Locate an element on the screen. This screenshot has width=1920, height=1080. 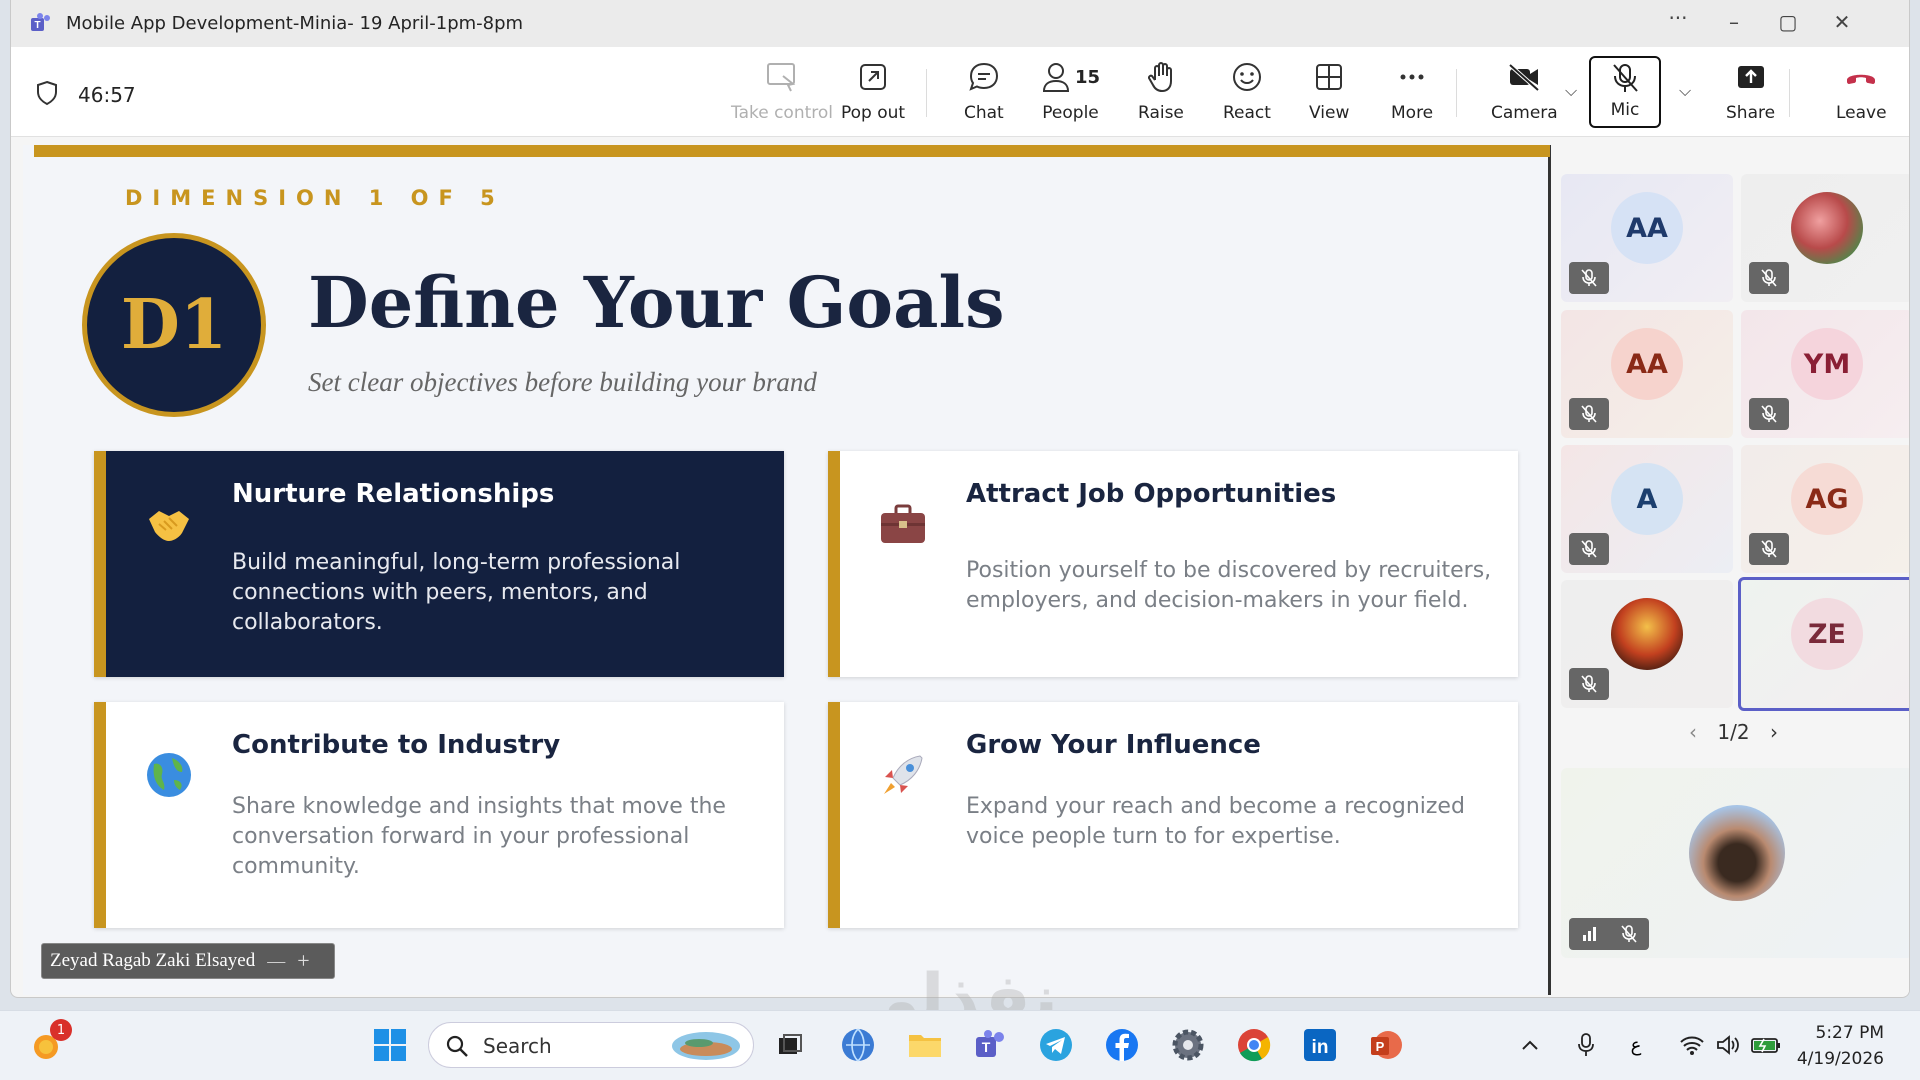
clock: 5:27 PM 4/19/2026 is located at coordinates (1840, 1046).